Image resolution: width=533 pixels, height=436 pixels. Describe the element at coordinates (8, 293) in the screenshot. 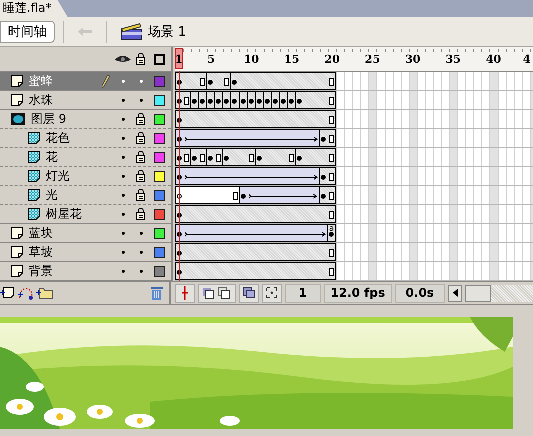

I see `insert-layer-icon` at that location.